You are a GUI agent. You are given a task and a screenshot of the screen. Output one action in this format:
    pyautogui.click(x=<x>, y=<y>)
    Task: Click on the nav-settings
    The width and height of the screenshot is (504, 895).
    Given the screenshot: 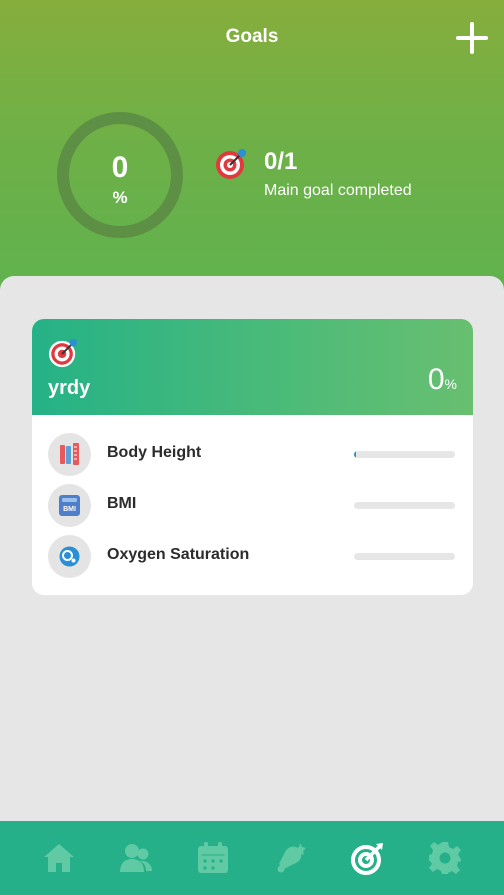 What is the action you would take?
    pyautogui.click(x=445, y=858)
    